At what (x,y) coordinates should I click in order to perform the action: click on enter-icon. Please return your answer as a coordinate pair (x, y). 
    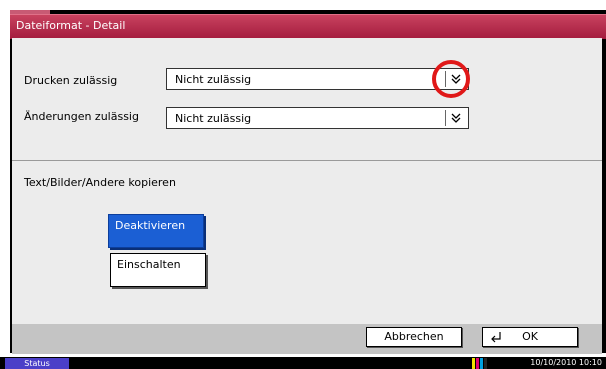
    Looking at the image, I should click on (496, 337).